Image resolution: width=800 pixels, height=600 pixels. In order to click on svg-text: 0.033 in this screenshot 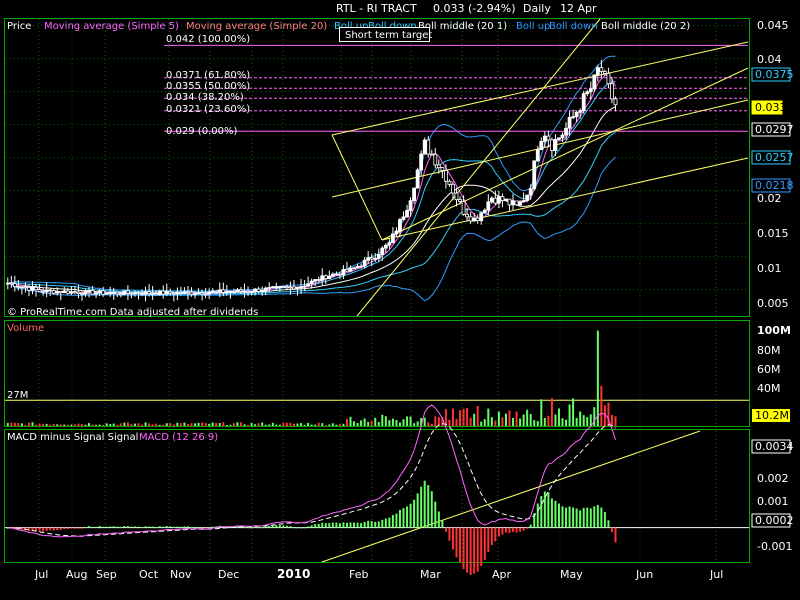, I will do `click(771, 107)`.